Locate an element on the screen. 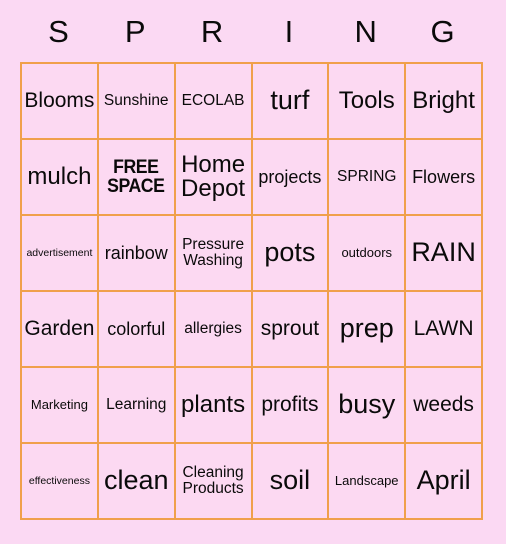  bingo-cell-label: plants is located at coordinates (213, 404).